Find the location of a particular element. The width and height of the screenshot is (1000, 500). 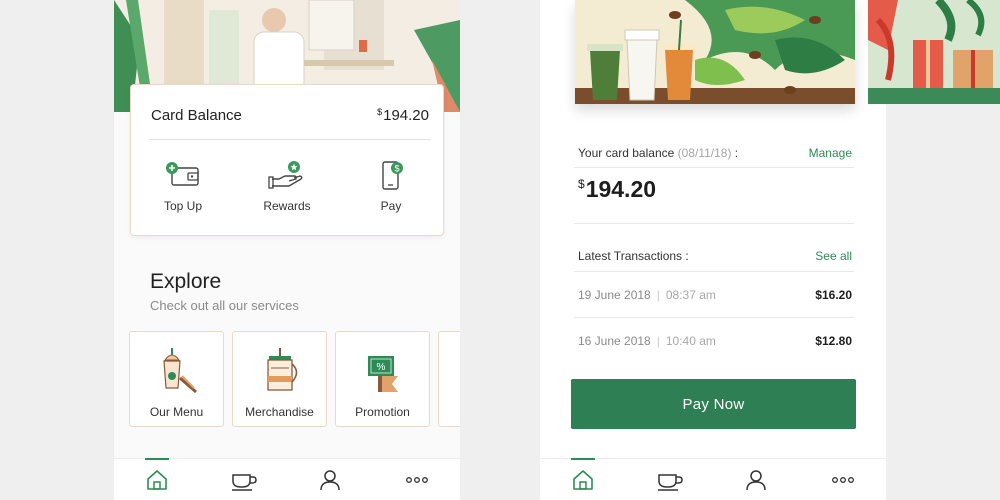

phone-dollar-icon: $ is located at coordinates (392, 175).